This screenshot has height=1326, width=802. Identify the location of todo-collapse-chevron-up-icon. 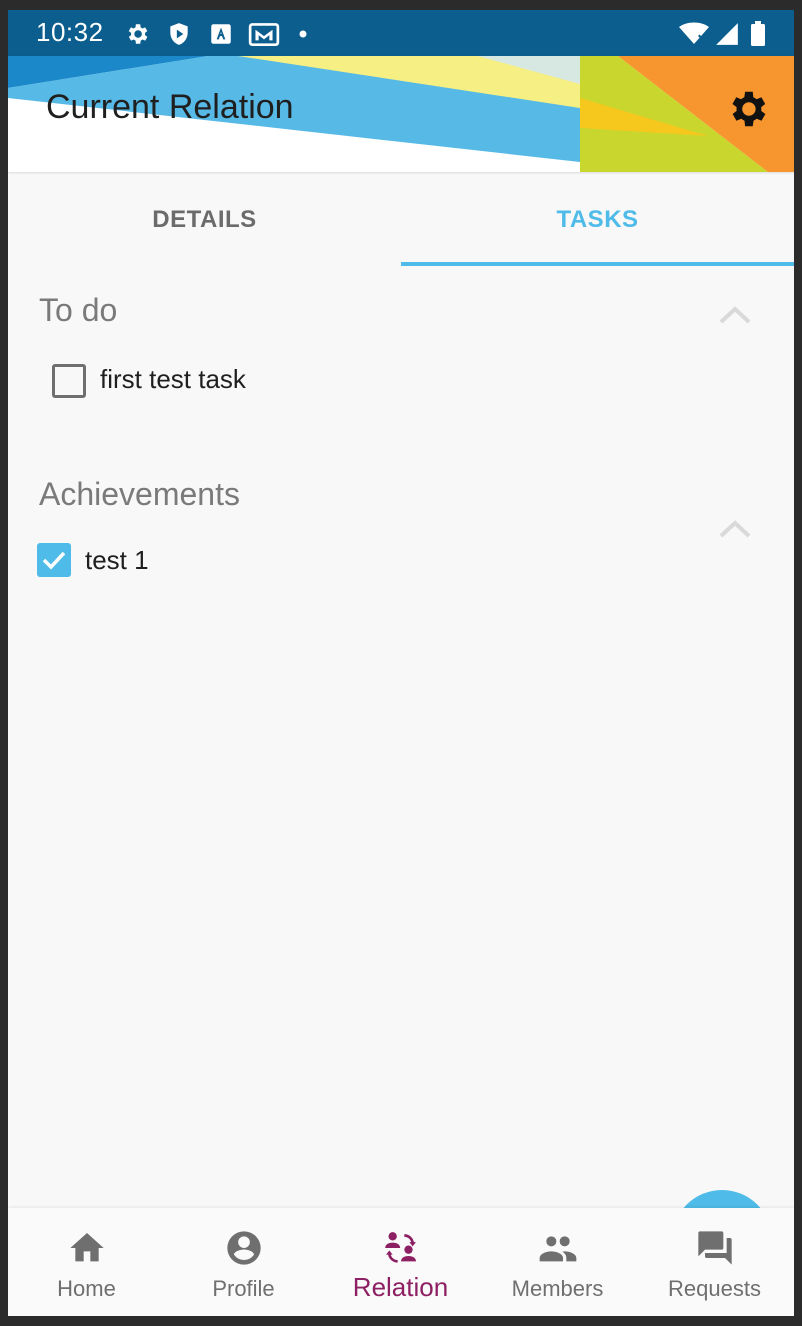
(735, 315).